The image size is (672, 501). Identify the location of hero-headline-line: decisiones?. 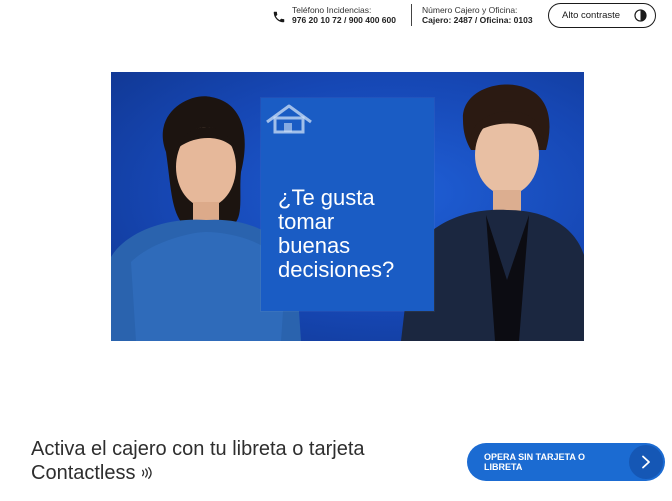
(336, 269).